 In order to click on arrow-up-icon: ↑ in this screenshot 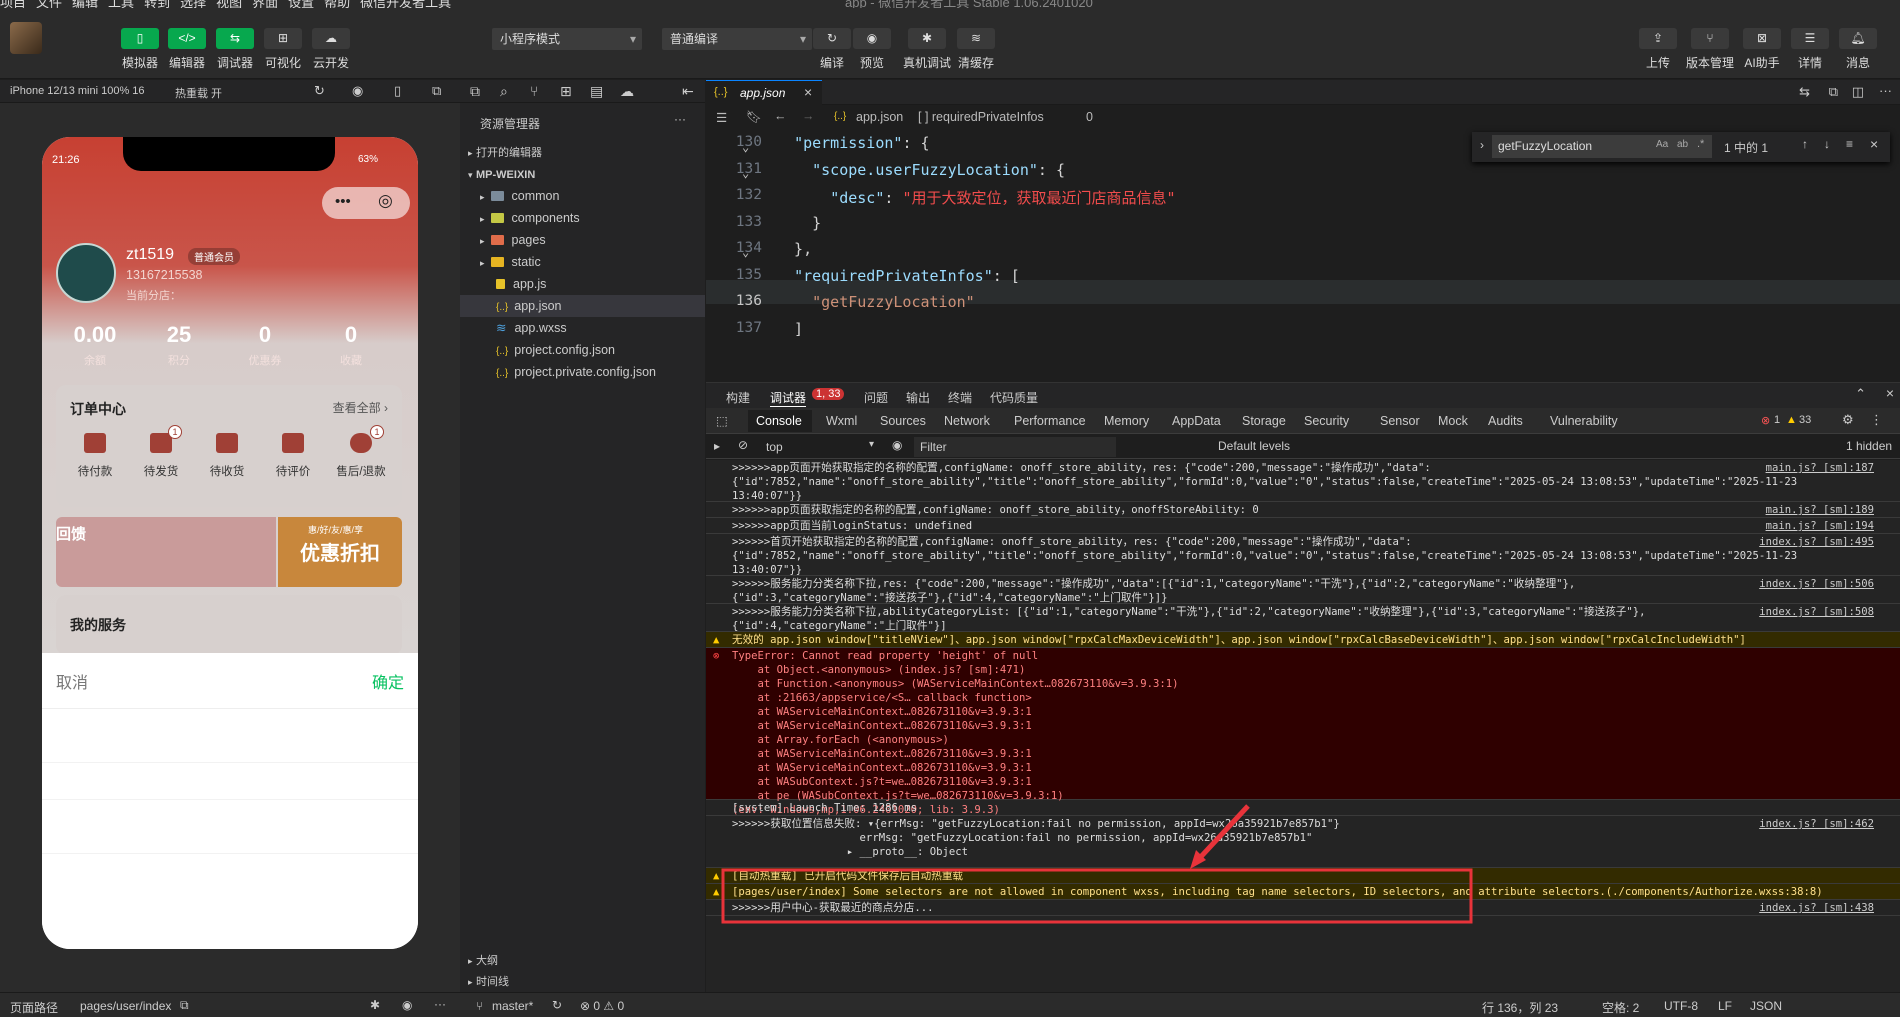, I will do `click(1805, 144)`.